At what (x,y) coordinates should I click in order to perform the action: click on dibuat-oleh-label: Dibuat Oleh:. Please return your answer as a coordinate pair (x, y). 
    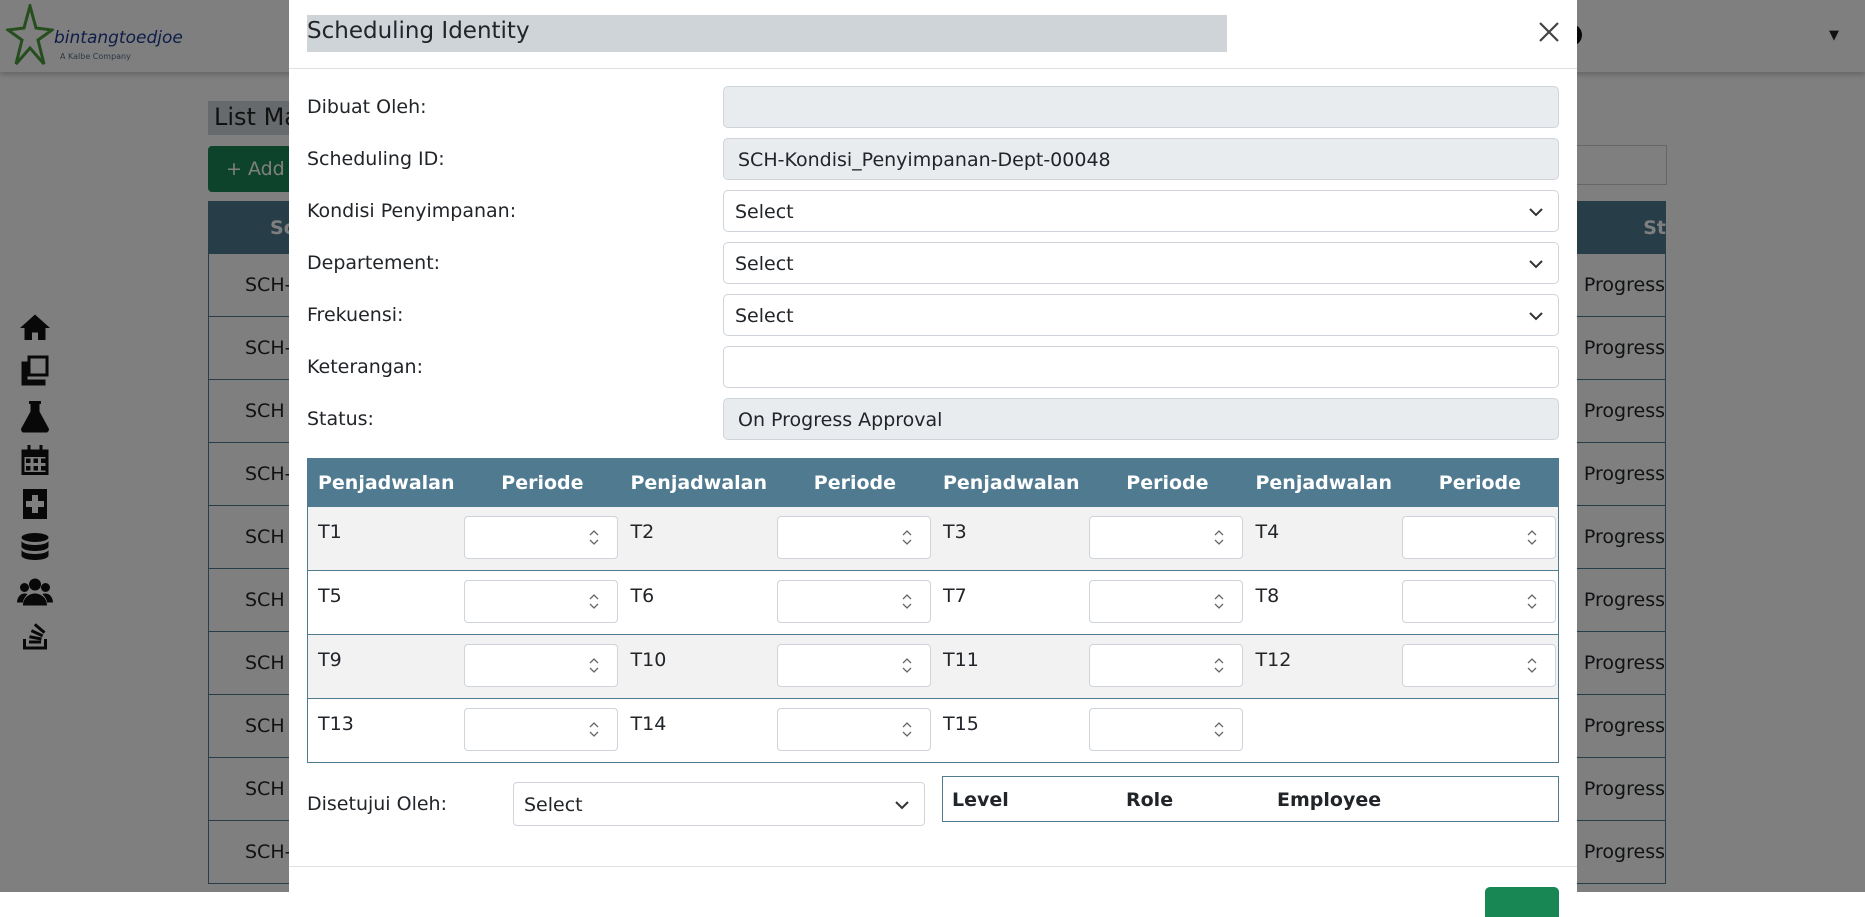
    Looking at the image, I should click on (367, 107).